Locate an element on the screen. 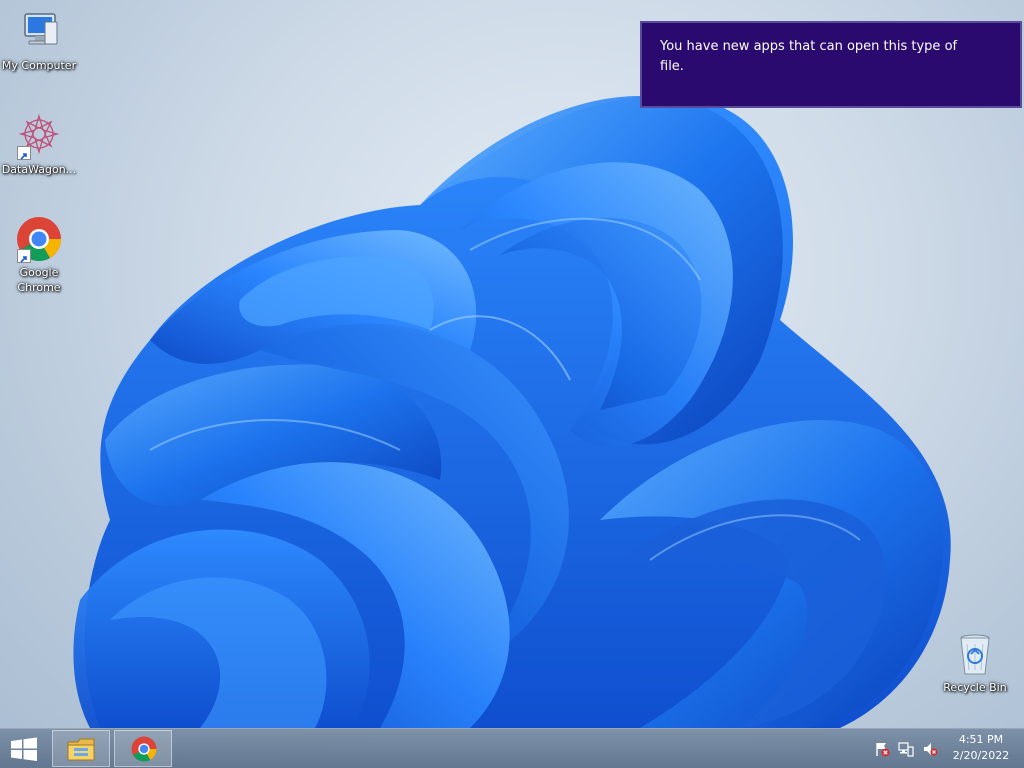 Image resolution: width=1024 pixels, height=768 pixels. desktop-icon-my-computer: My Computer is located at coordinates (39, 40).